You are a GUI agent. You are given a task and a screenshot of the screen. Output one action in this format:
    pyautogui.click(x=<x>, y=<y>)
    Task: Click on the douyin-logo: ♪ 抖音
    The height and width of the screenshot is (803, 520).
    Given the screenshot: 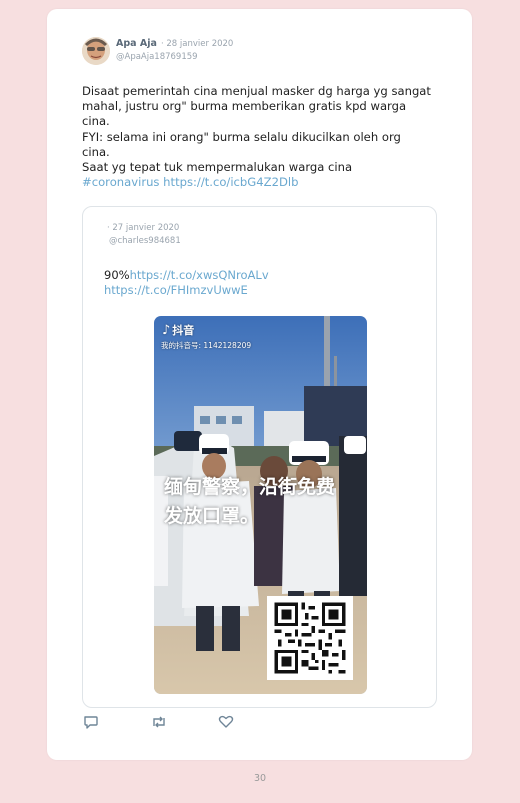 What is the action you would take?
    pyautogui.click(x=178, y=330)
    